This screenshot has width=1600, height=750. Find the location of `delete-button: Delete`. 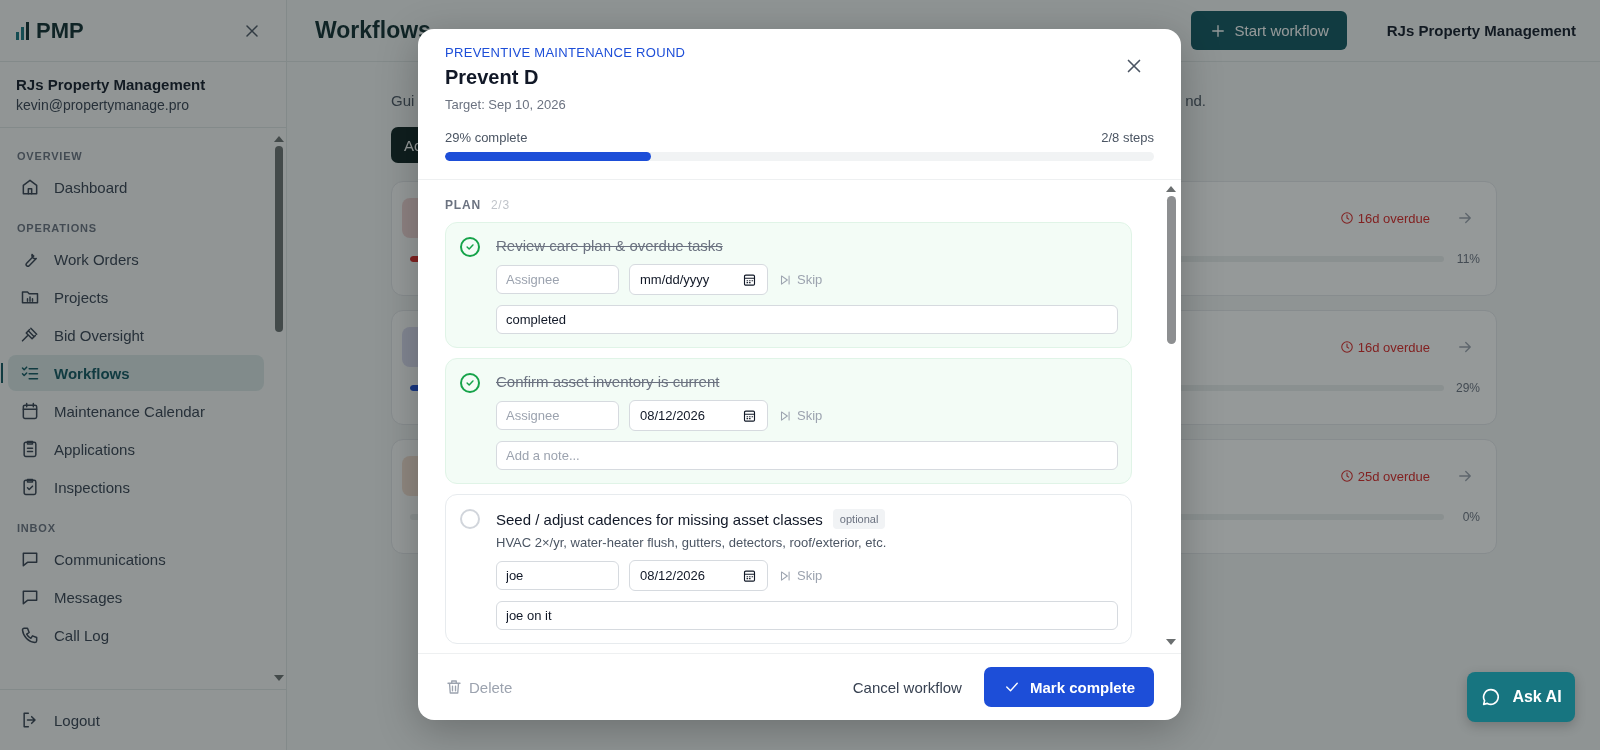

delete-button: Delete is located at coordinates (479, 687).